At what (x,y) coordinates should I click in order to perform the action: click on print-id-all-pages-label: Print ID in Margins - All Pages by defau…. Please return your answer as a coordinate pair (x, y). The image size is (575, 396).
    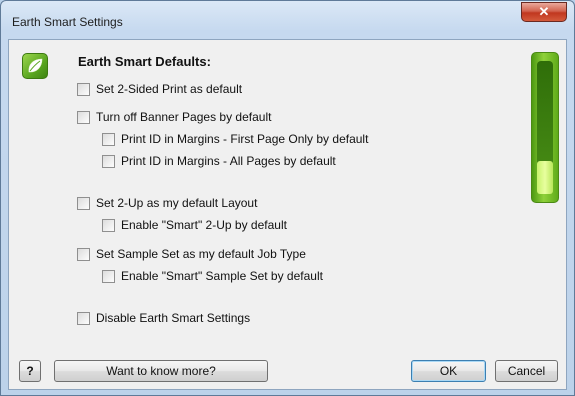
    Looking at the image, I should click on (228, 161).